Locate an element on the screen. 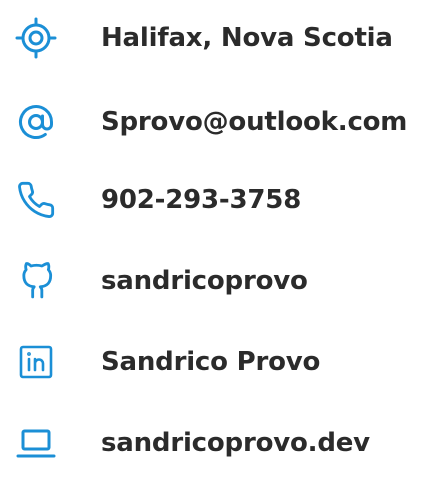 The image size is (439, 477). website-link: sandricoprovo.dev is located at coordinates (235, 443).